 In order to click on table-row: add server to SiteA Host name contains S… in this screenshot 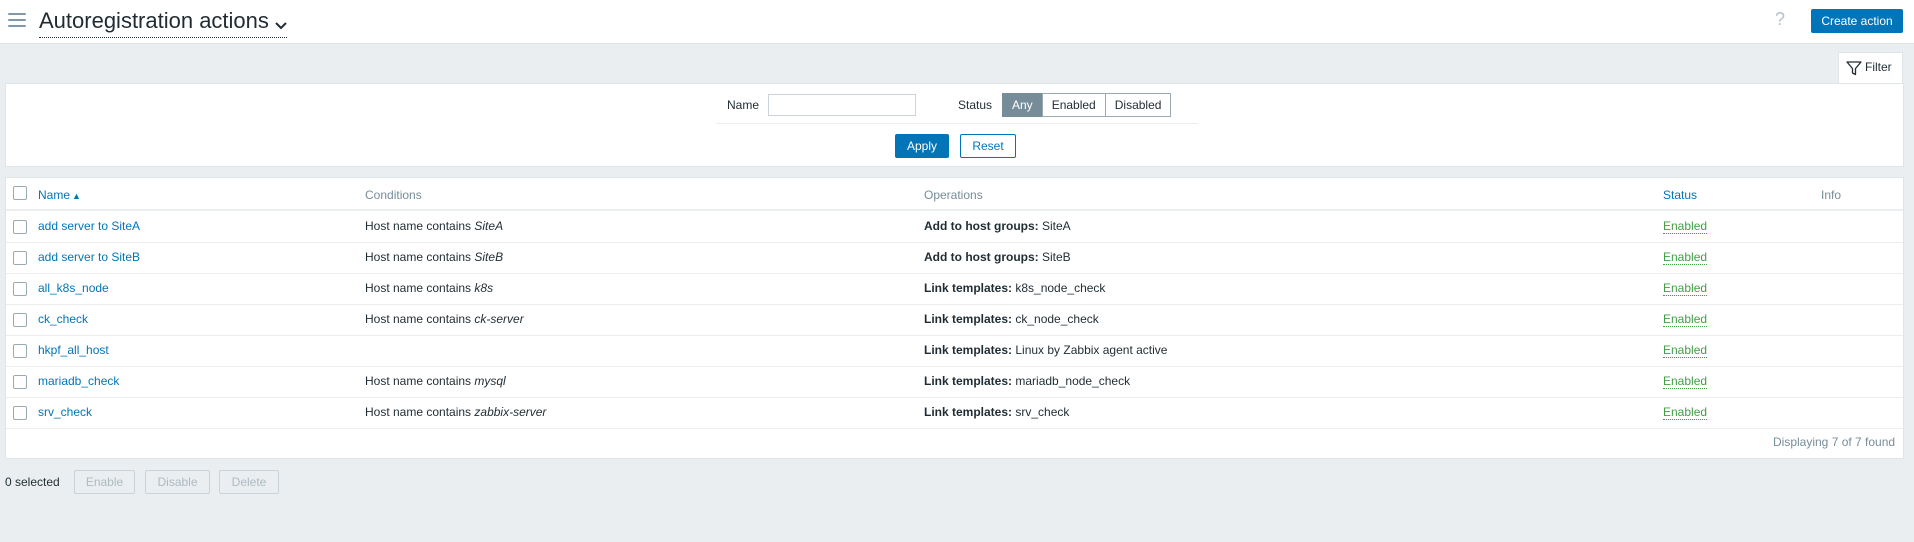, I will do `click(954, 227)`.